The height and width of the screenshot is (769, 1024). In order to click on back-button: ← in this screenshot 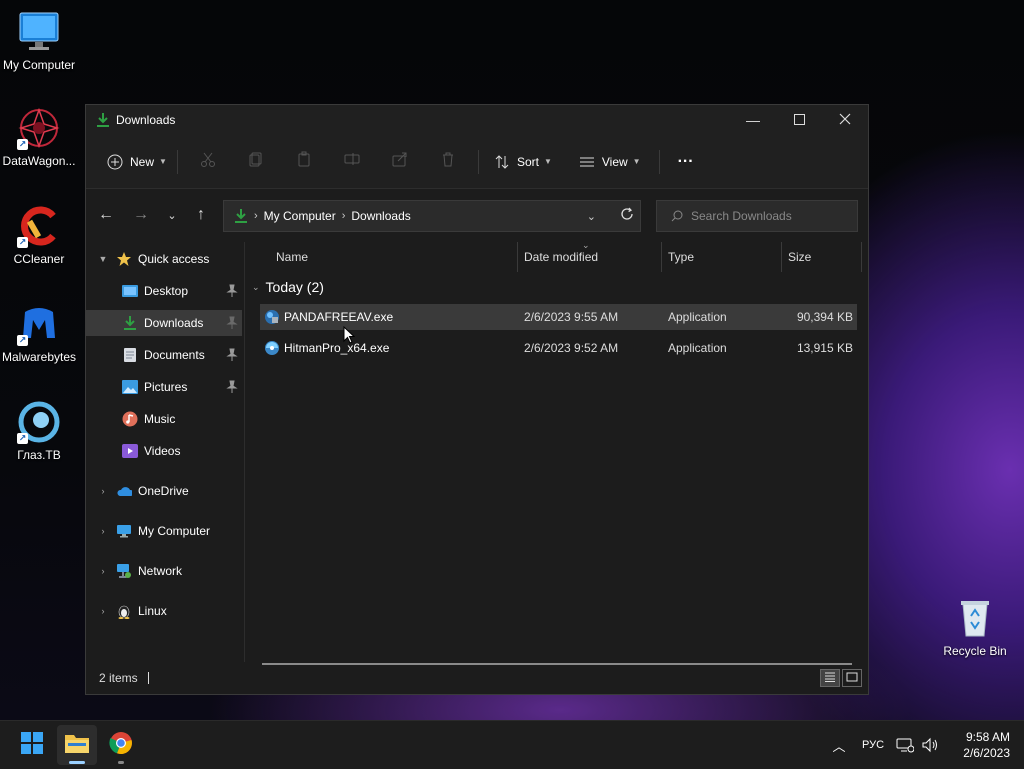, I will do `click(106, 215)`.